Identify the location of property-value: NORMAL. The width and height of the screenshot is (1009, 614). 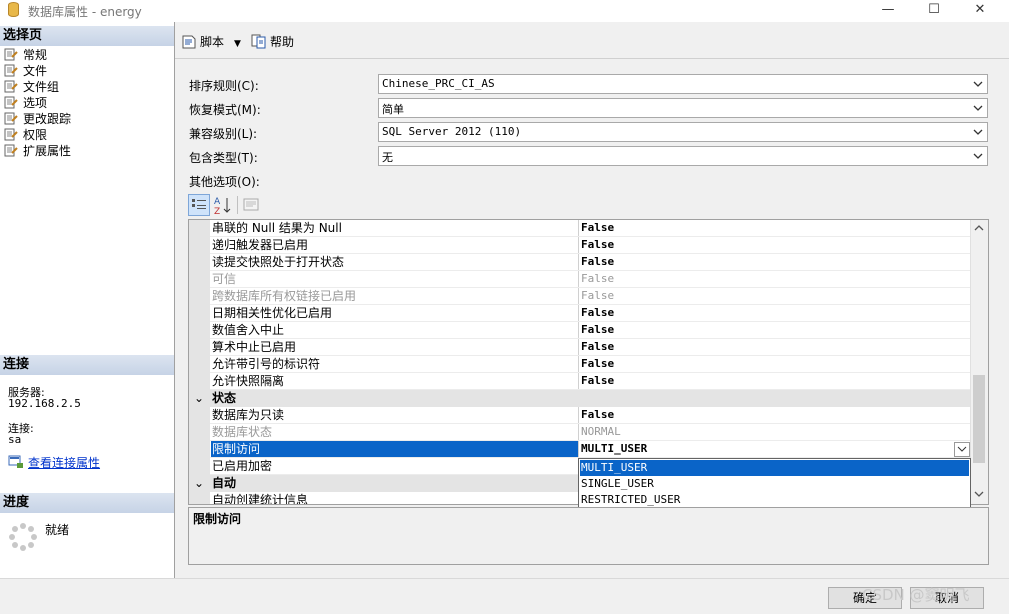
(601, 431).